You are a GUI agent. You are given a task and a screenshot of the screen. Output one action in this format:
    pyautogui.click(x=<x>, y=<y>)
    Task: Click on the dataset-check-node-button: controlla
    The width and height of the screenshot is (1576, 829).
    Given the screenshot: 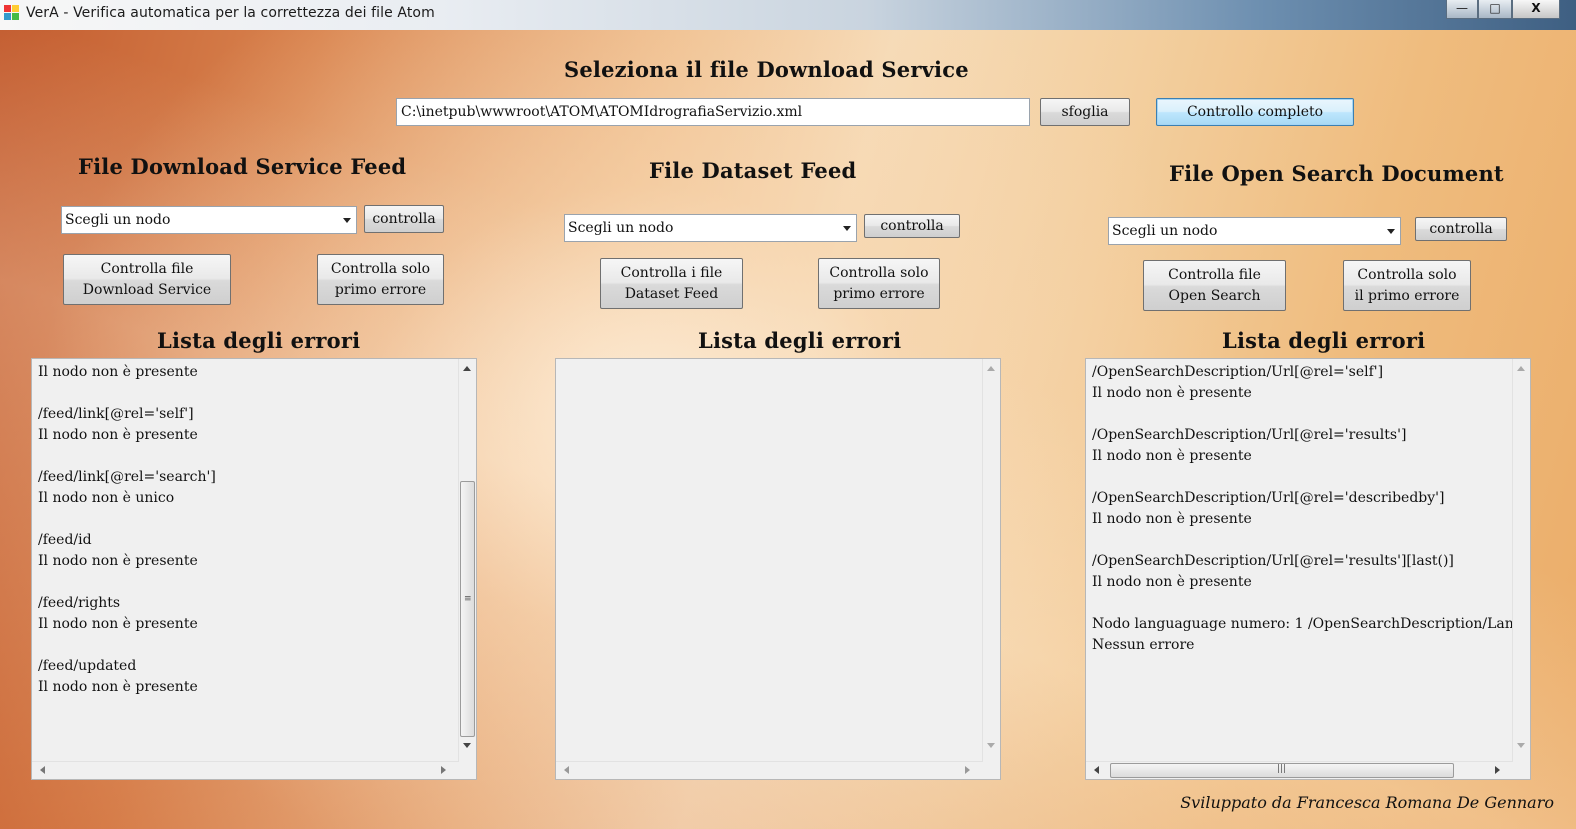 What is the action you would take?
    pyautogui.click(x=912, y=226)
    